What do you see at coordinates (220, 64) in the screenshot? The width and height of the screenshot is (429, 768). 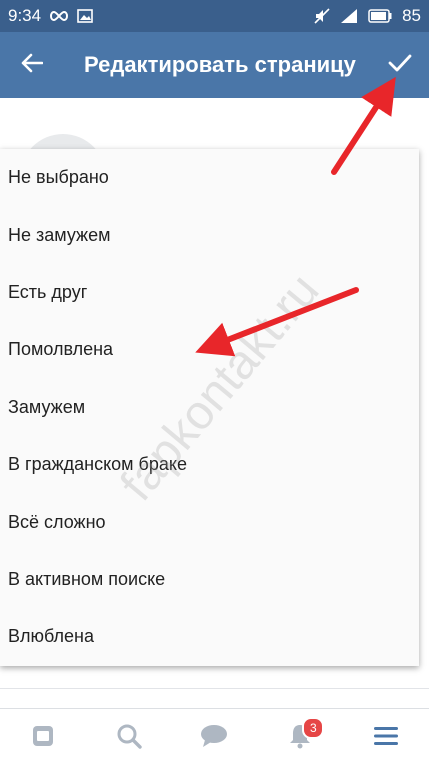 I see `page-title: Редактировать страницу` at bounding box center [220, 64].